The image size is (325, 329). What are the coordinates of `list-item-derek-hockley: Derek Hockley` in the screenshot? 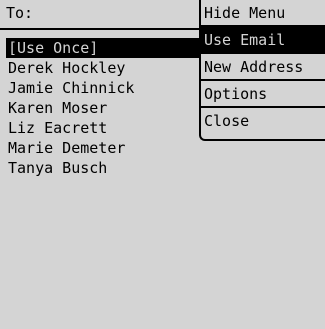 It's located at (106, 68).